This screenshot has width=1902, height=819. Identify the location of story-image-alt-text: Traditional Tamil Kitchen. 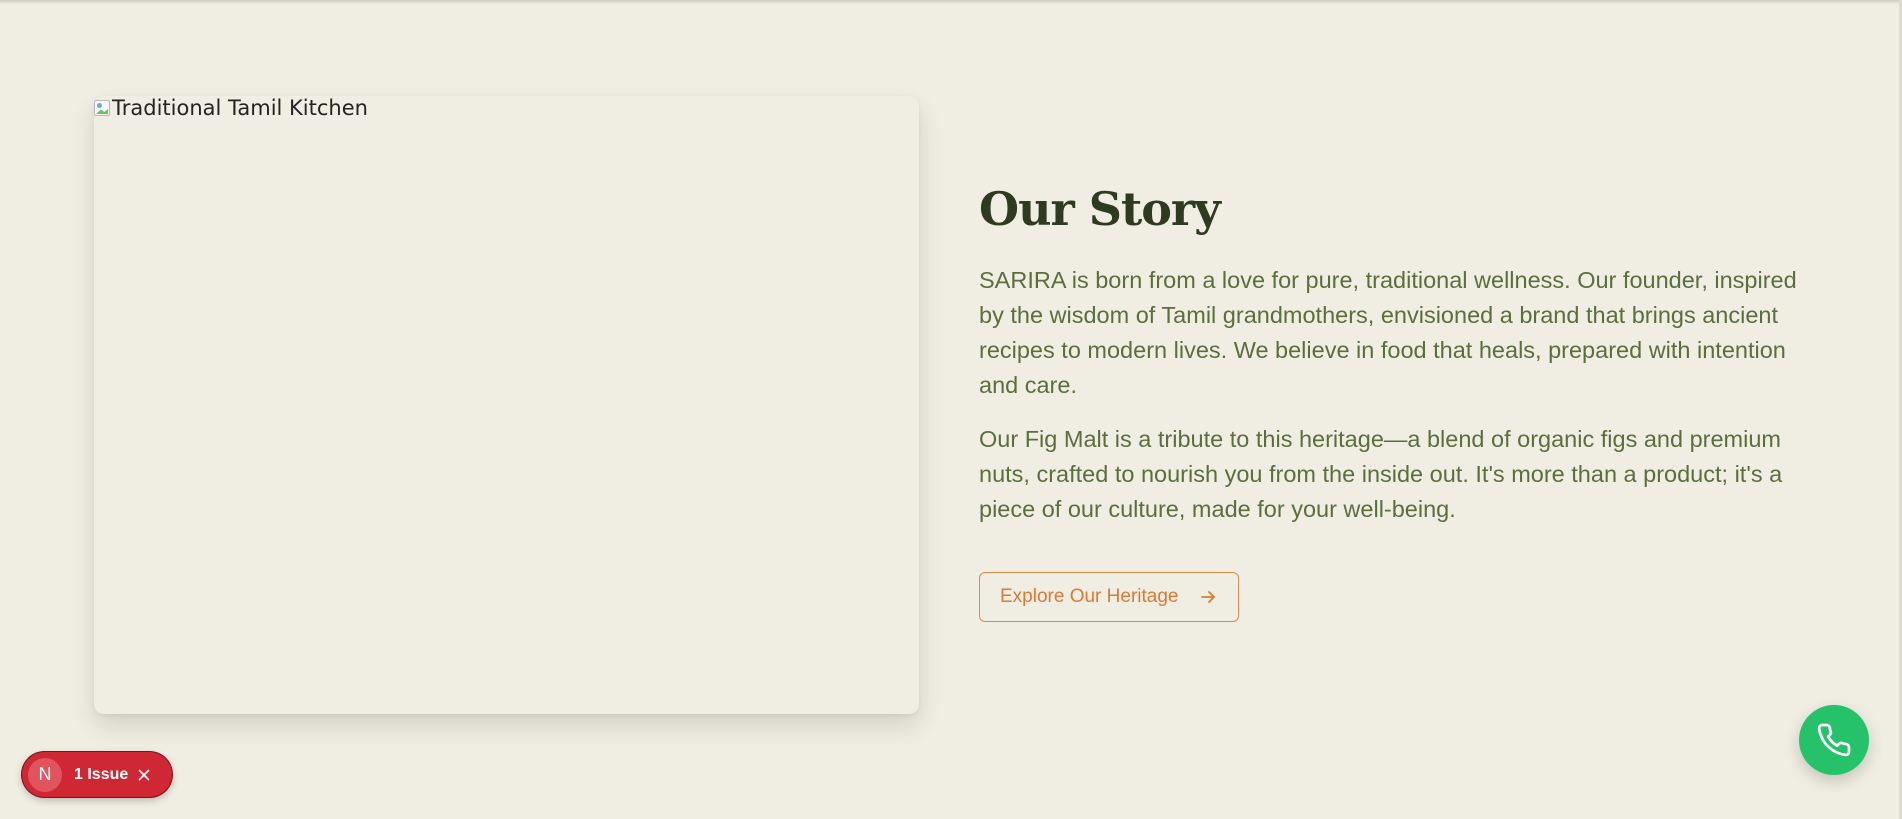
(240, 108).